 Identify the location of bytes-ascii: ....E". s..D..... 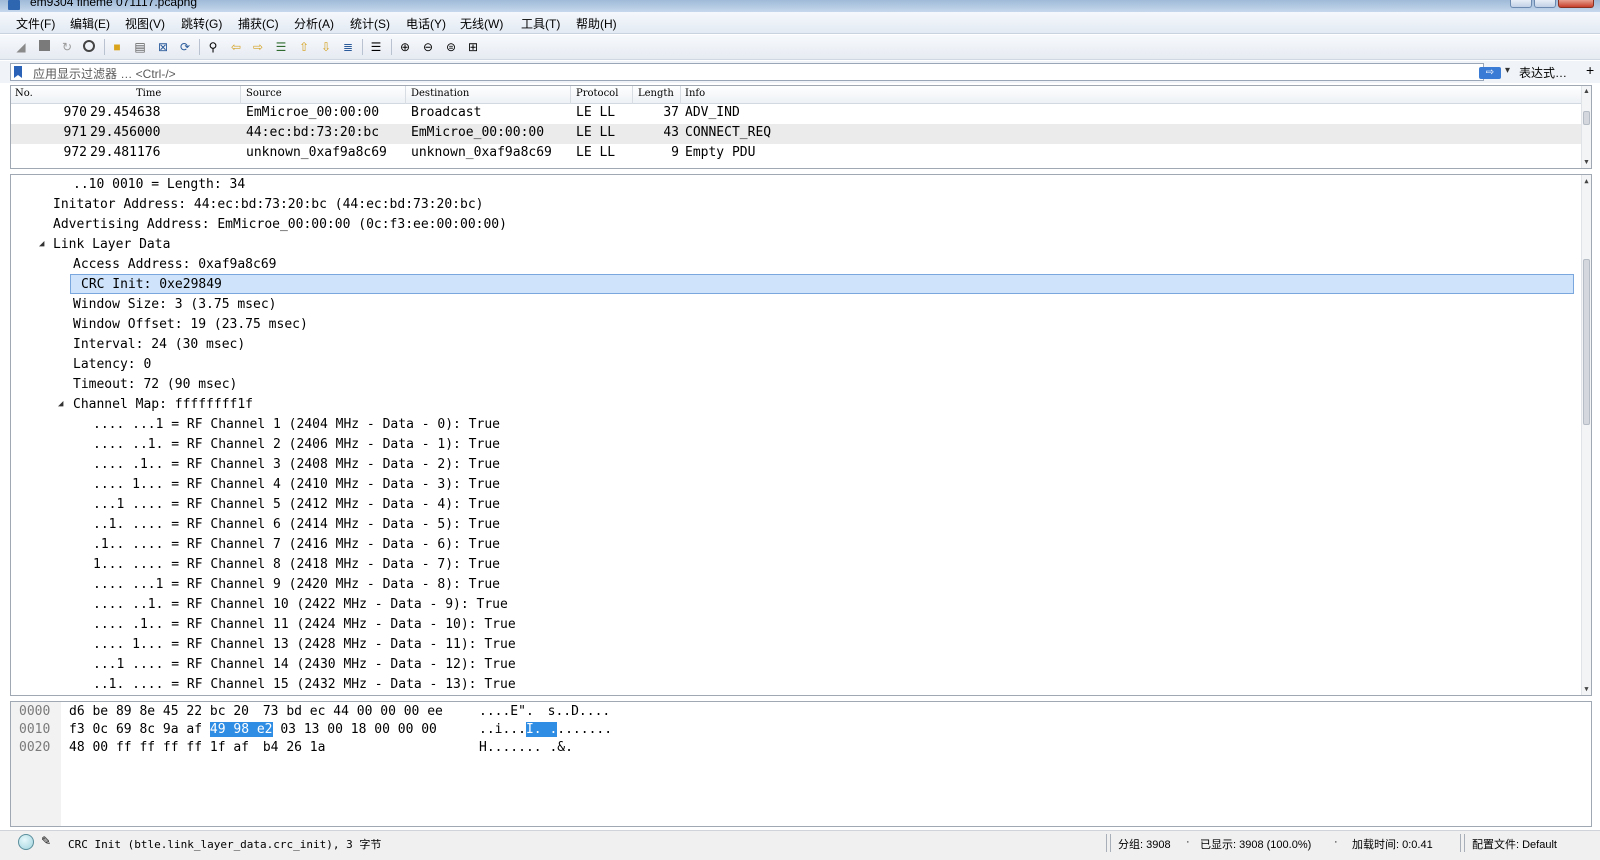
(544, 712).